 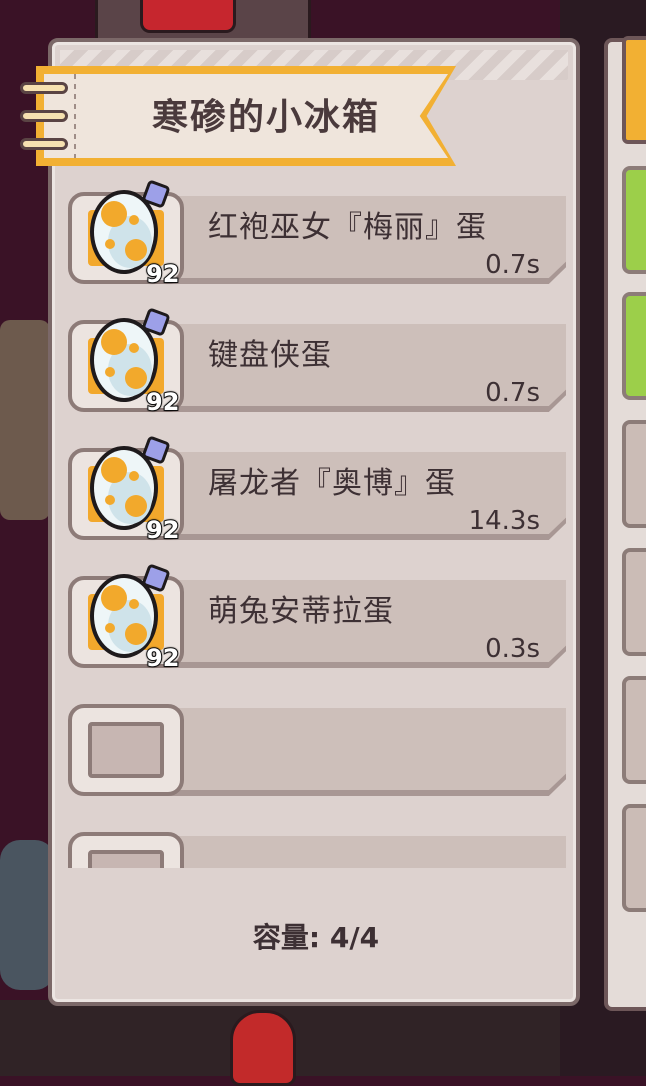 I want to click on egg-name: 屠龙者『奥博』蛋, so click(x=332, y=483).